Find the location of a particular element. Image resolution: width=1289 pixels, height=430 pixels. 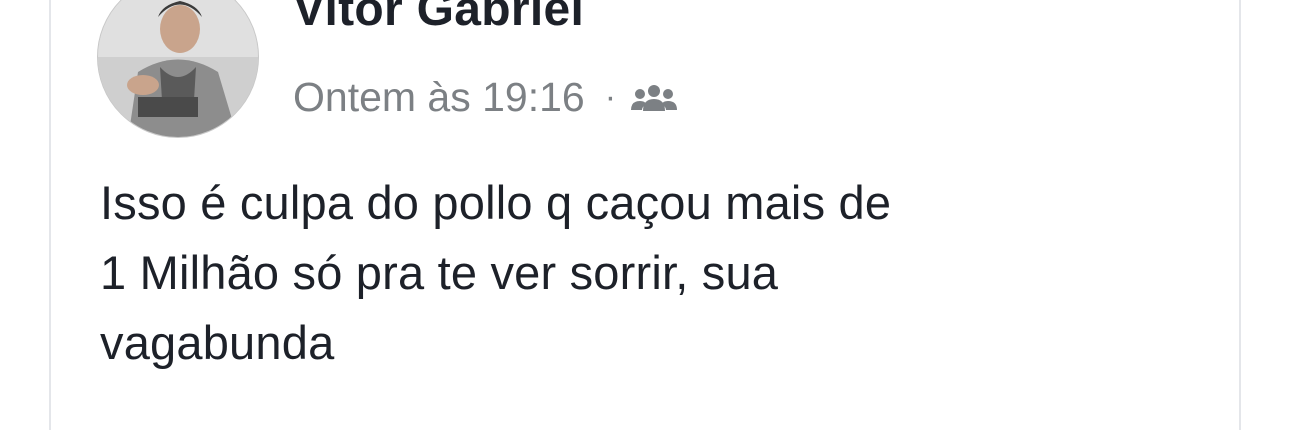

post-meta: Ontem às 19:16 · is located at coordinates (485, 97).